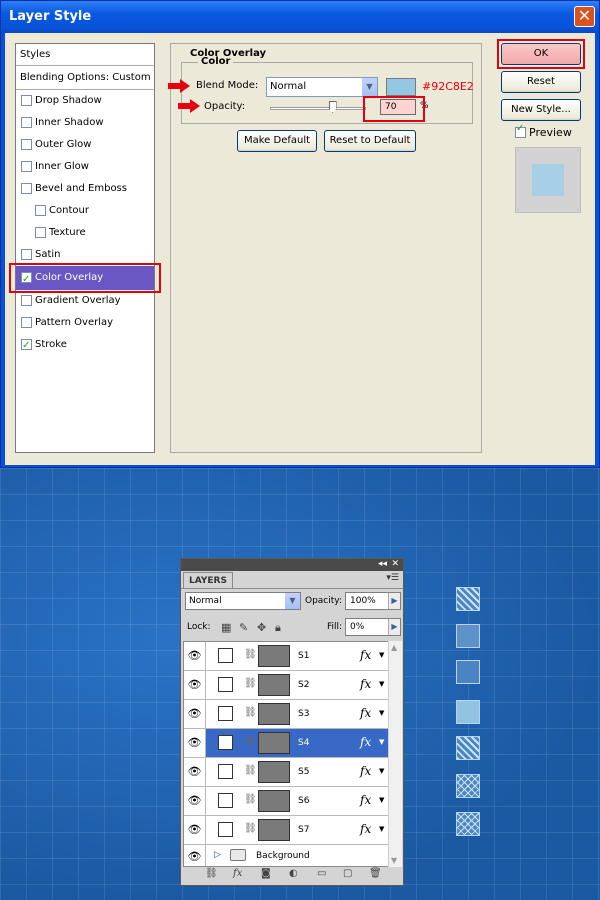 This screenshot has width=600, height=900. What do you see at coordinates (85, 301) in the screenshot?
I see `style-item-gradient-overlay: Gradient Overlay` at bounding box center [85, 301].